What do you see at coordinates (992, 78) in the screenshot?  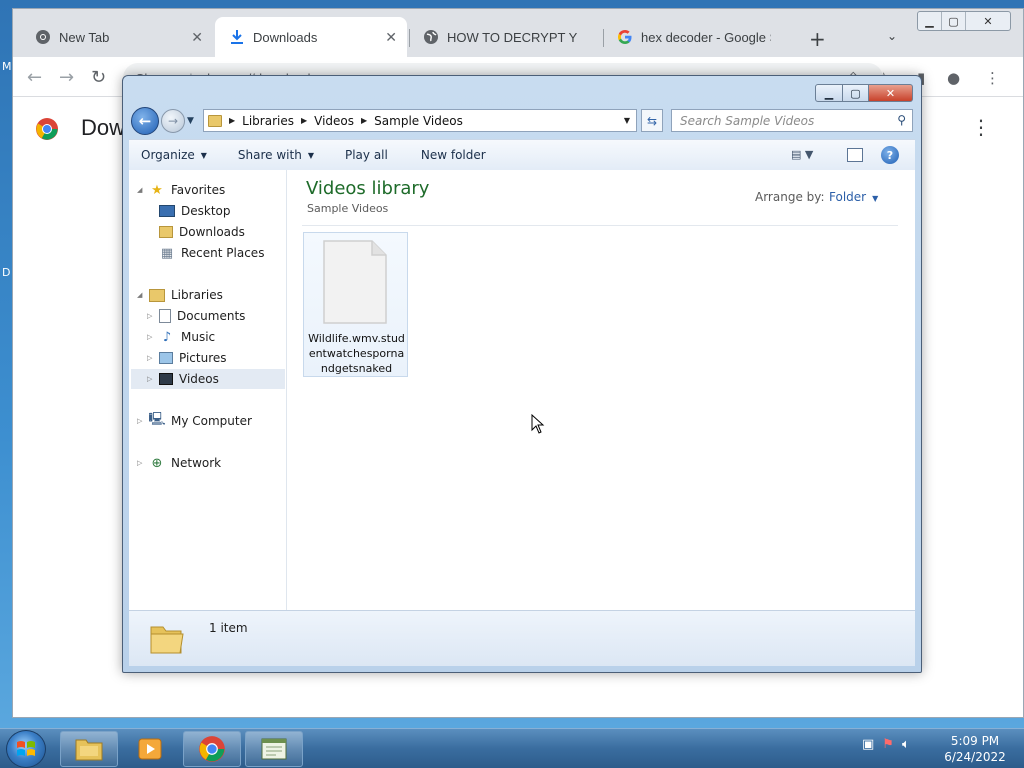 I see `chrome-menu-icon: ⋮` at bounding box center [992, 78].